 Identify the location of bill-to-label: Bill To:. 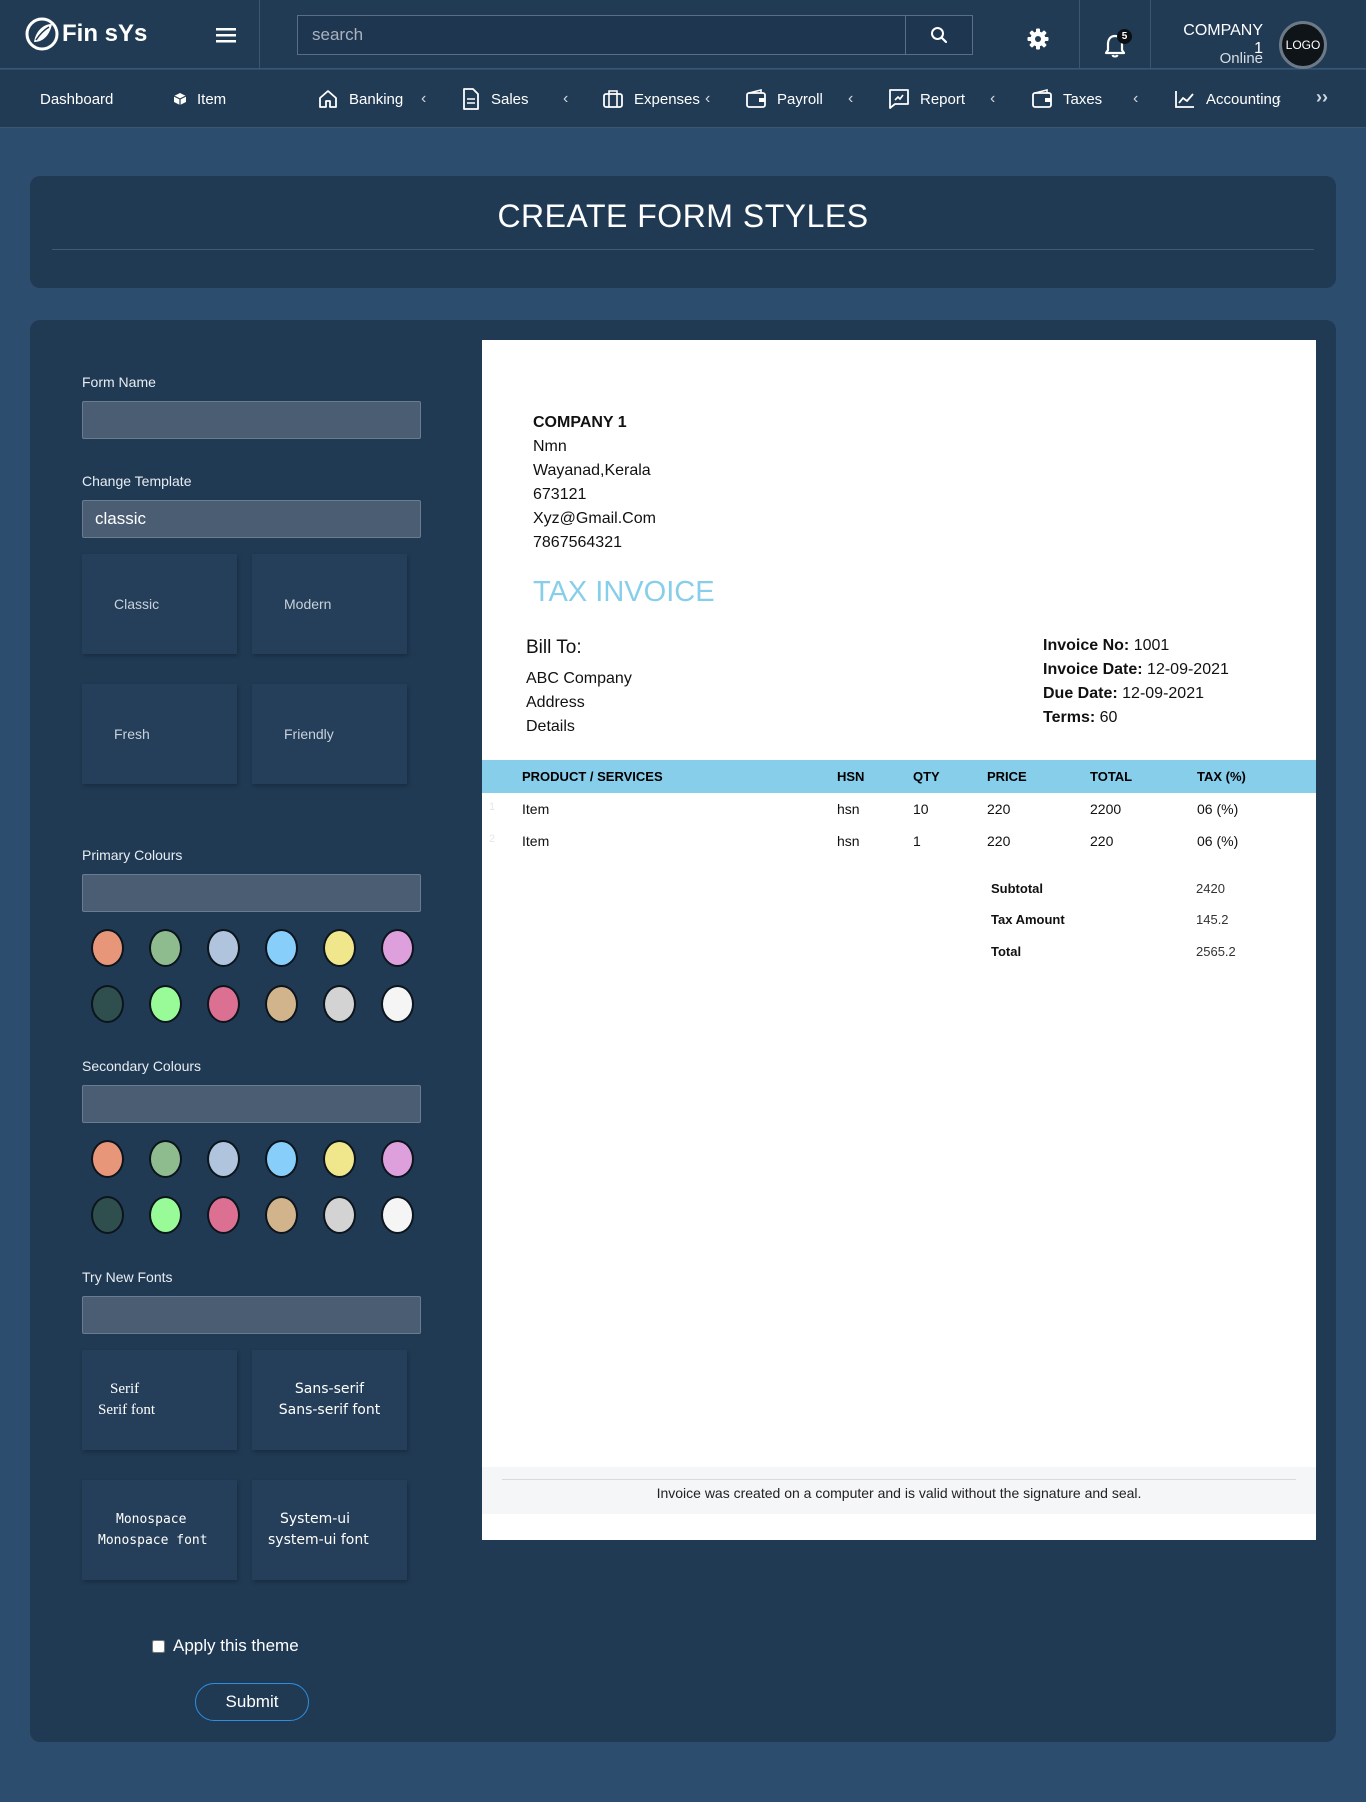
(554, 647).